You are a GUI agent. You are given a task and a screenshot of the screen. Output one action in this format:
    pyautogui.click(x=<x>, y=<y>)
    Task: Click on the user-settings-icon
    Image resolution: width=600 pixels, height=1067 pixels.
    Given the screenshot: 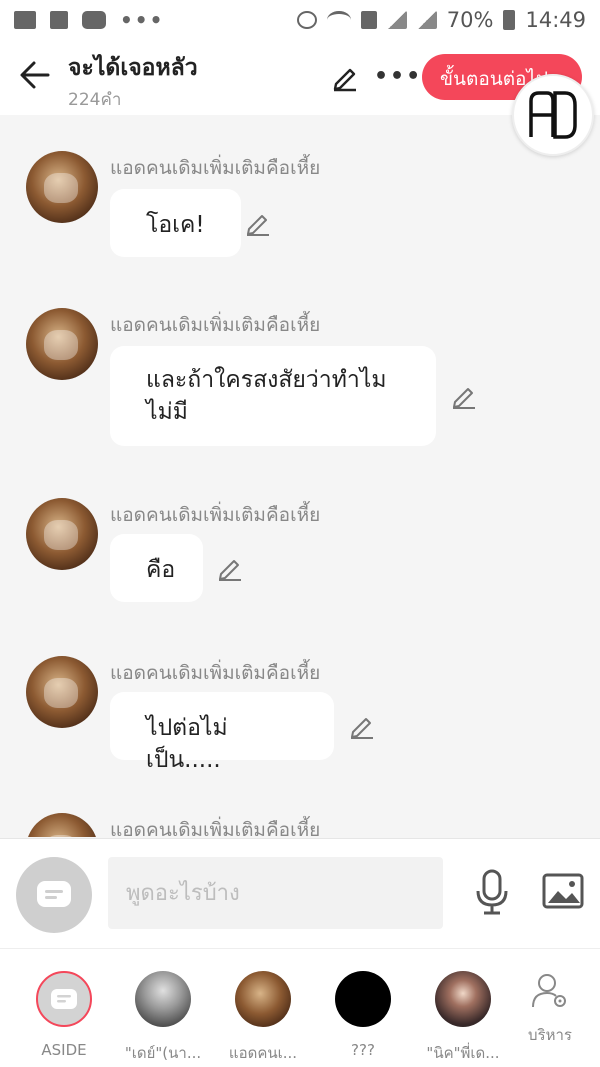 What is the action you would take?
    pyautogui.click(x=549, y=991)
    